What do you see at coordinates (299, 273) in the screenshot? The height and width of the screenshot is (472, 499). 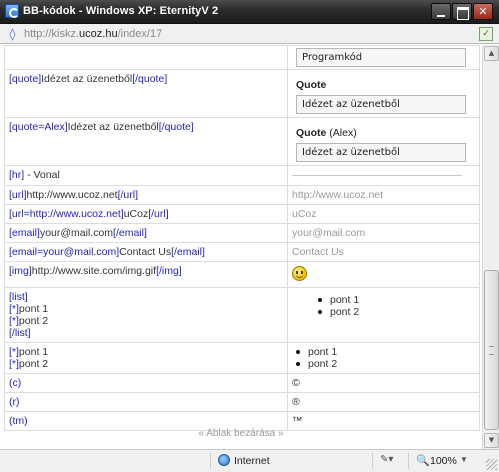 I see `smiley-icon` at bounding box center [299, 273].